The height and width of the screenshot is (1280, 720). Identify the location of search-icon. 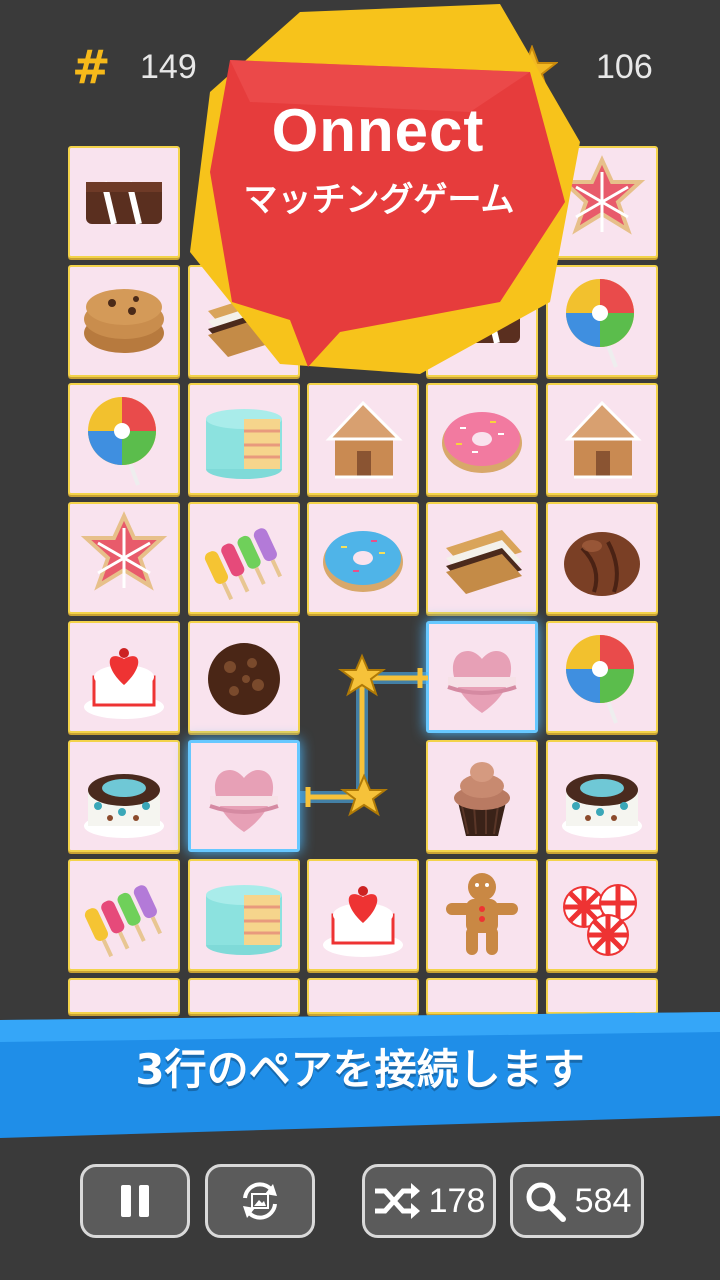
(546, 1202).